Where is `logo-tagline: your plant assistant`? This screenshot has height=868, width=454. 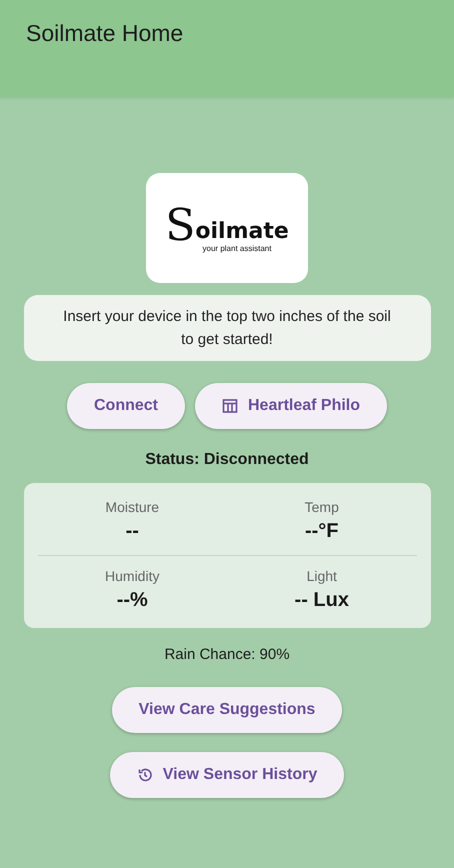 logo-tagline: your plant assistant is located at coordinates (237, 248).